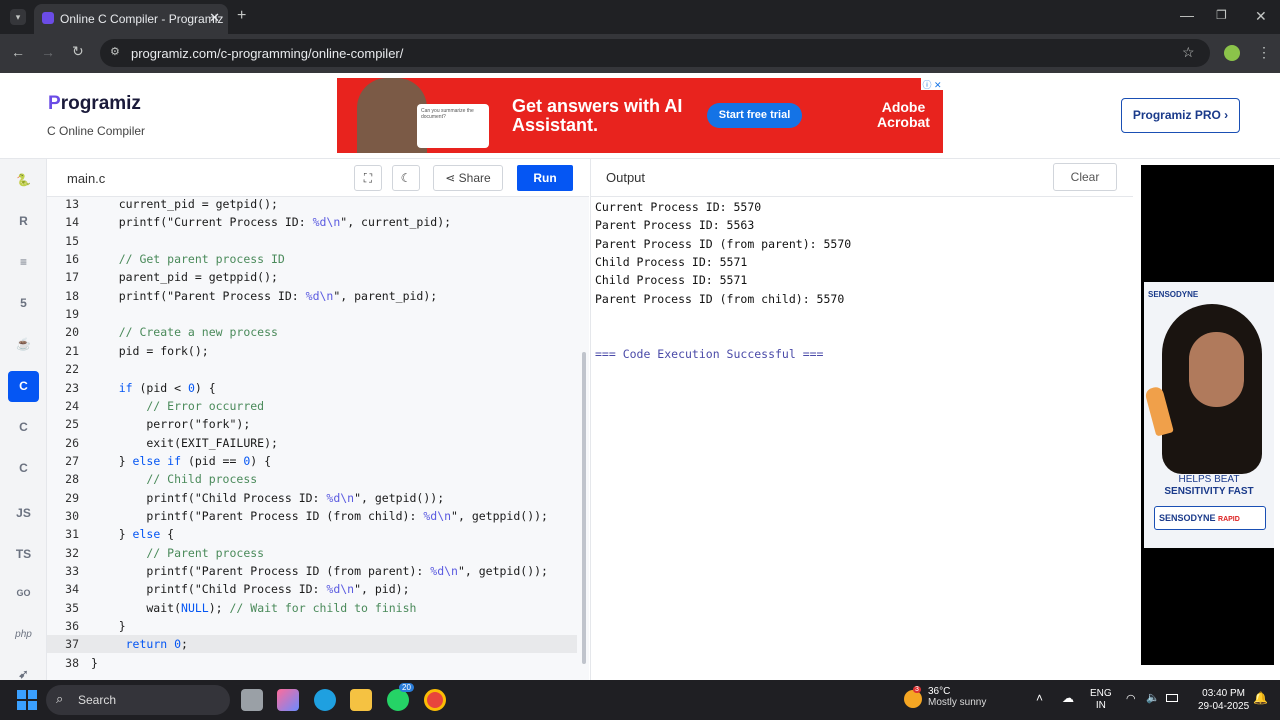 Image resolution: width=1280 pixels, height=720 pixels. I want to click on ad-cta-button: Start free trial, so click(754, 115).